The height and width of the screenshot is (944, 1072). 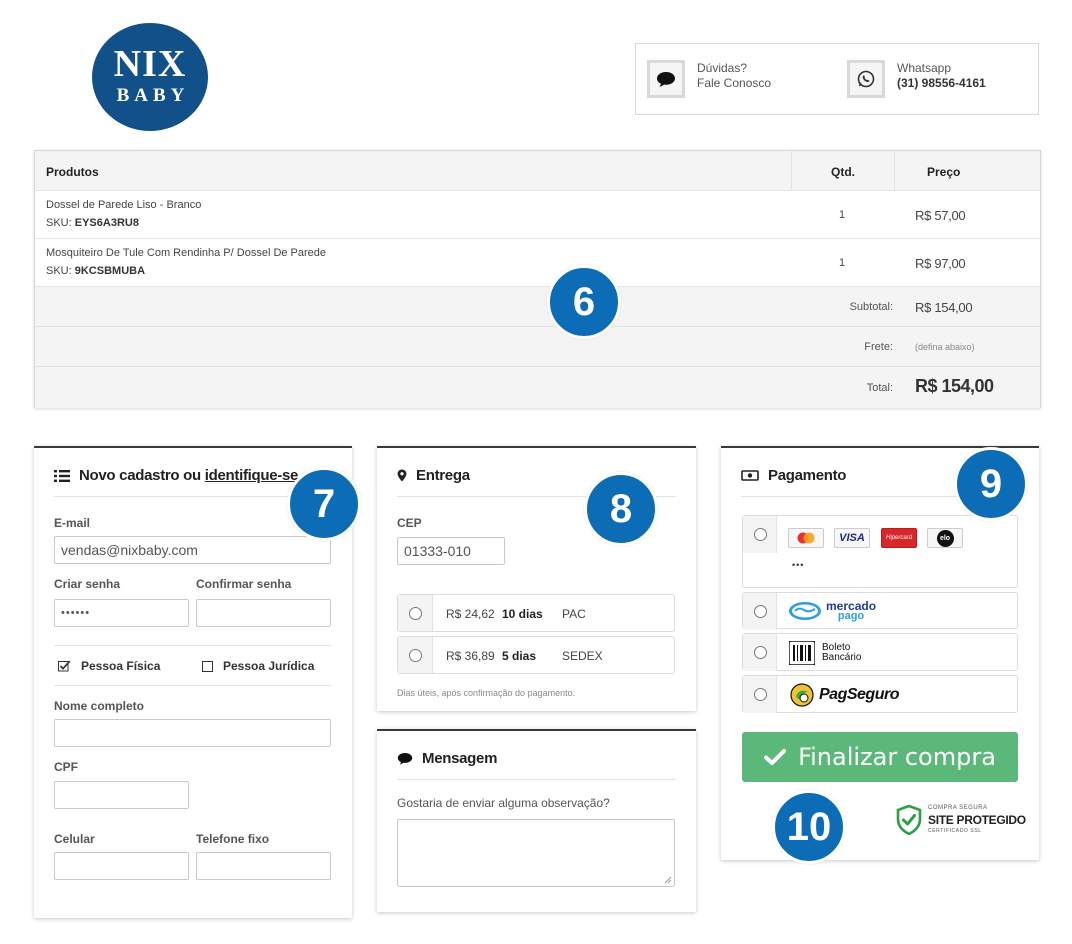 I want to click on elo-icon: elo, so click(x=945, y=538).